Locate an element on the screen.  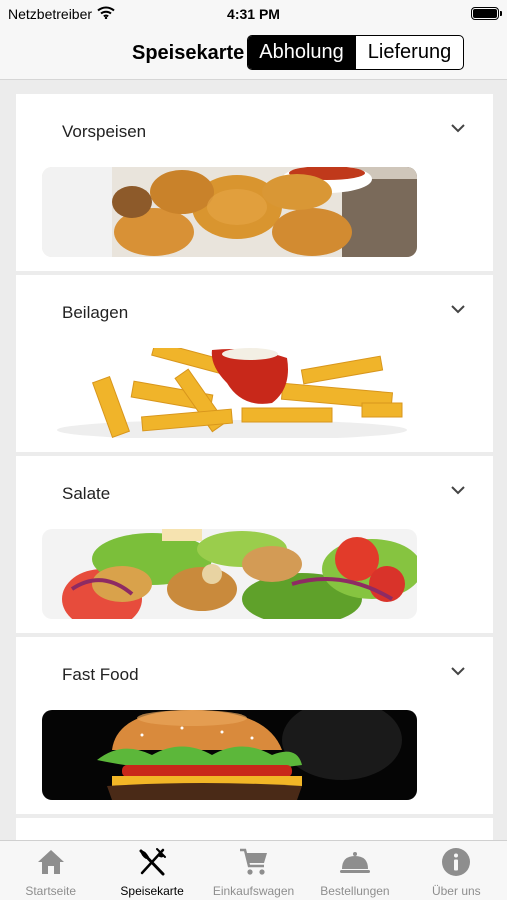
fork-knife-icon is located at coordinates (152, 862).